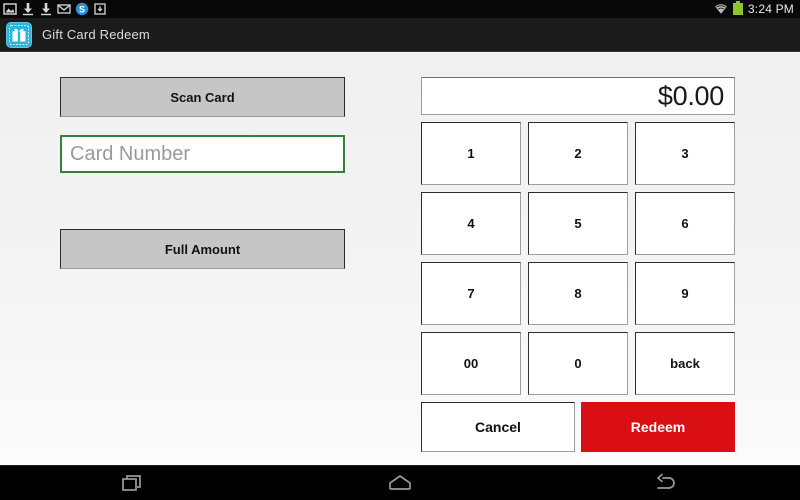 Image resolution: width=800 pixels, height=500 pixels. I want to click on recents-button, so click(133, 483).